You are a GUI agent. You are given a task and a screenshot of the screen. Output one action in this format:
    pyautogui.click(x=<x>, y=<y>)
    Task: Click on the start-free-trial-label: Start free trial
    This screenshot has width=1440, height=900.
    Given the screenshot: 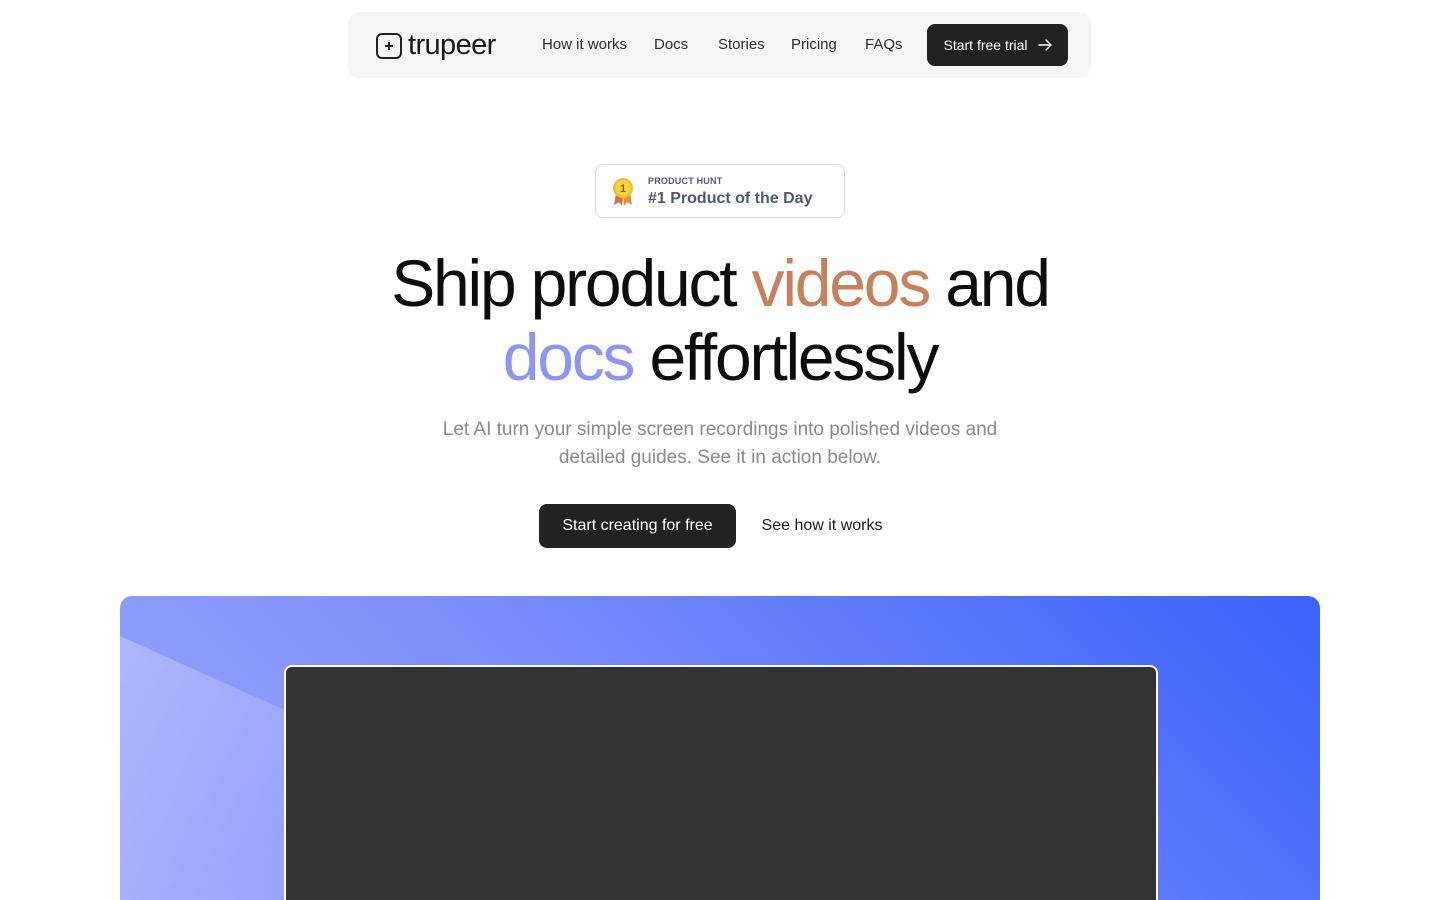 What is the action you would take?
    pyautogui.click(x=985, y=45)
    